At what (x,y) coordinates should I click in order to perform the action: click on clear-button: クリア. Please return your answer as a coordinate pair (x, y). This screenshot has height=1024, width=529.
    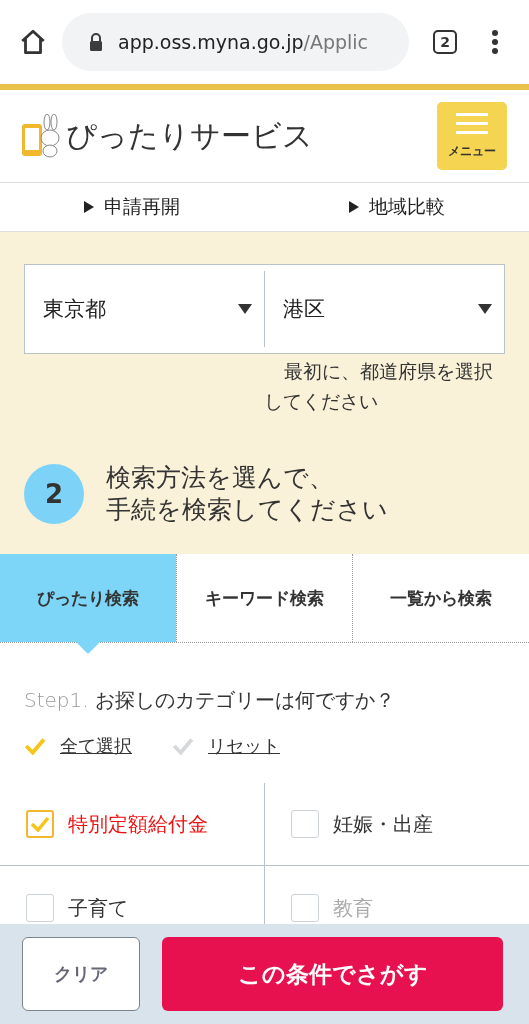
    Looking at the image, I should click on (81, 974).